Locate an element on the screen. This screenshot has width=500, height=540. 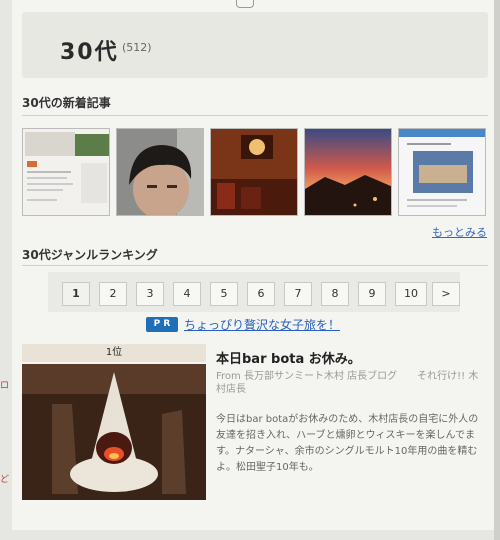
page-button-10: 10 is located at coordinates (411, 294).